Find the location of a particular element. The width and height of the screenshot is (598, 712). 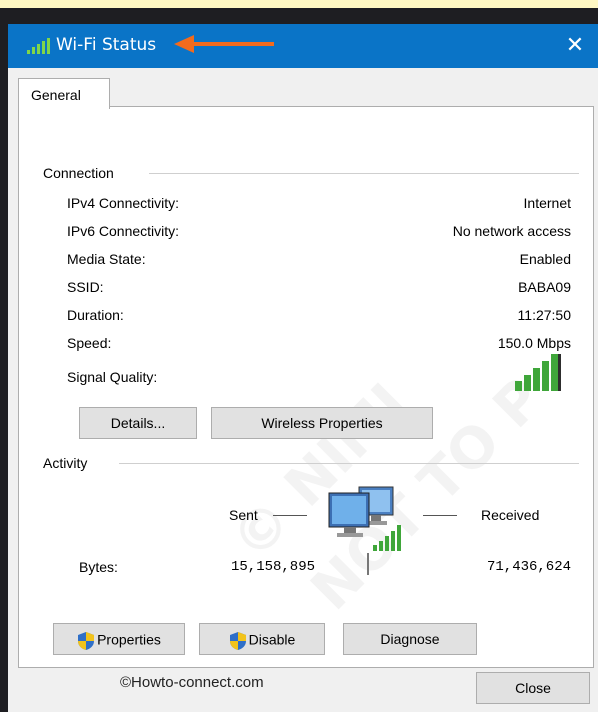

close-button: Close is located at coordinates (533, 688).